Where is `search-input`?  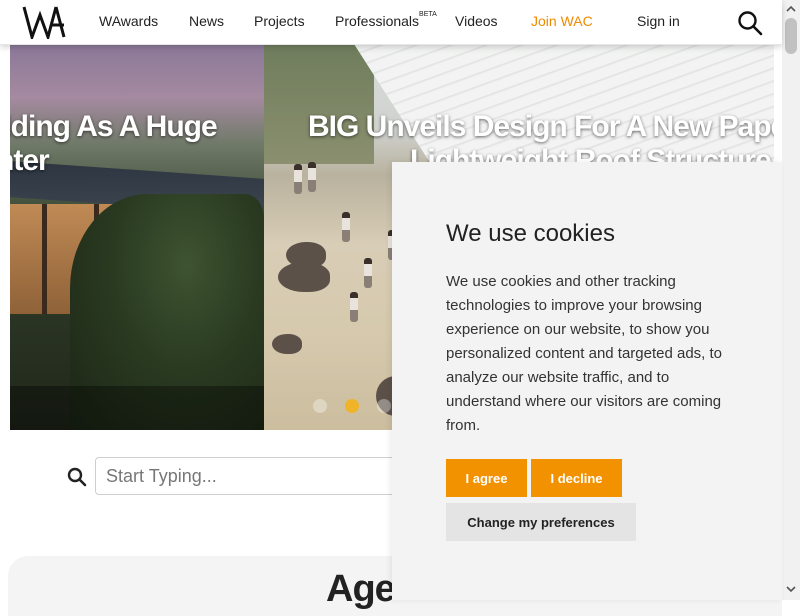
search-input is located at coordinates (255, 476).